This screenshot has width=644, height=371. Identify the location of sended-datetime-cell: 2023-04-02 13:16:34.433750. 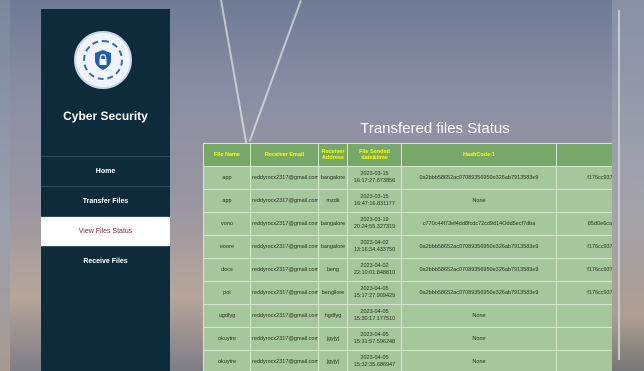
(374, 247).